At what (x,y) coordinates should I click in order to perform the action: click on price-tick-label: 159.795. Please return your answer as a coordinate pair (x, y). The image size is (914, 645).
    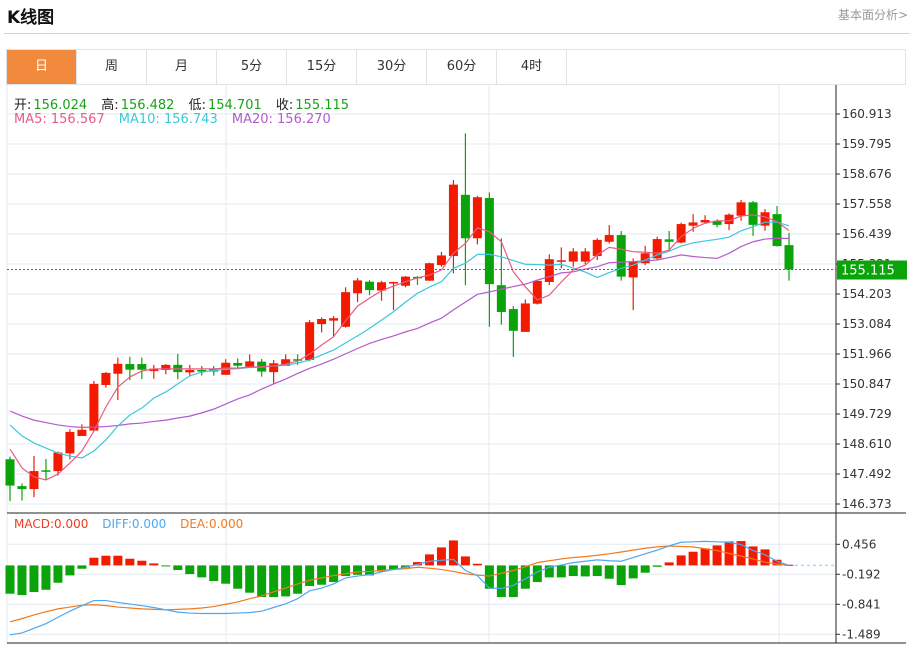
    Looking at the image, I should click on (867, 144).